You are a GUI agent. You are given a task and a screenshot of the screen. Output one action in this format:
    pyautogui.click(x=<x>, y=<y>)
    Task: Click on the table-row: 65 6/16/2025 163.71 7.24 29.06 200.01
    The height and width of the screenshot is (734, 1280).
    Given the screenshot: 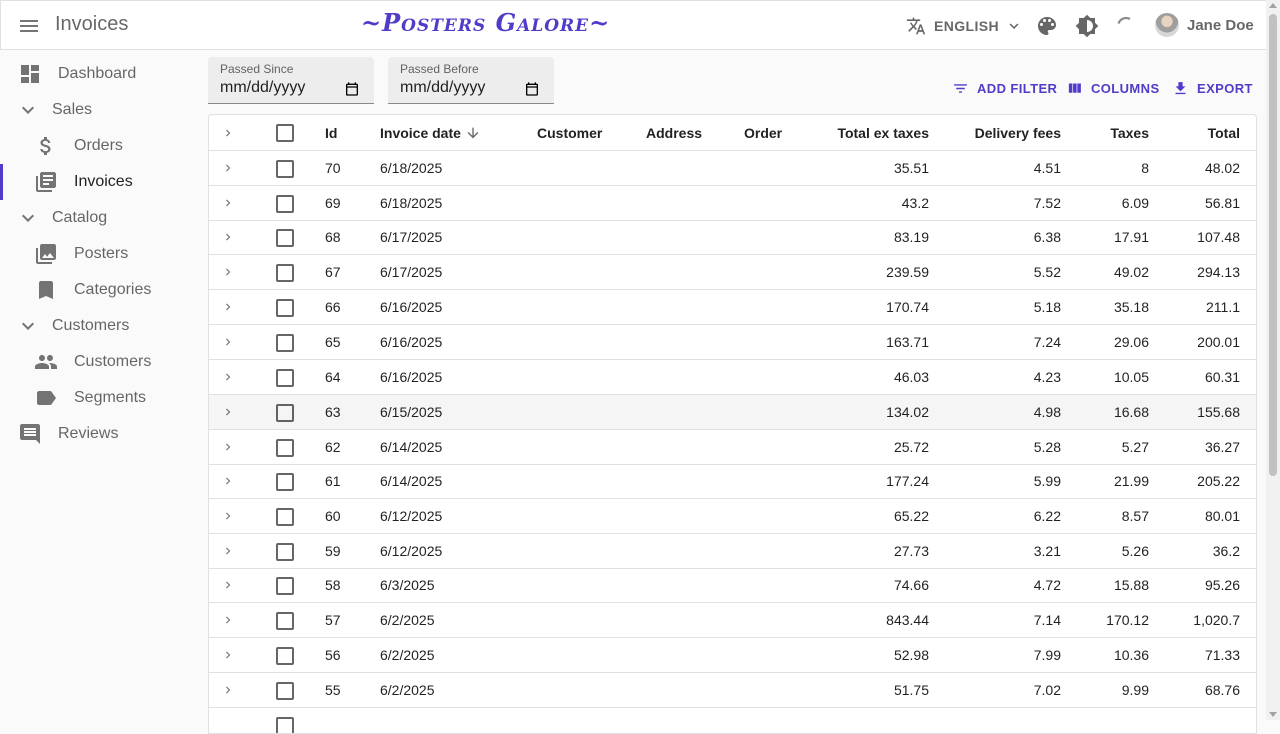 What is the action you would take?
    pyautogui.click(x=732, y=342)
    